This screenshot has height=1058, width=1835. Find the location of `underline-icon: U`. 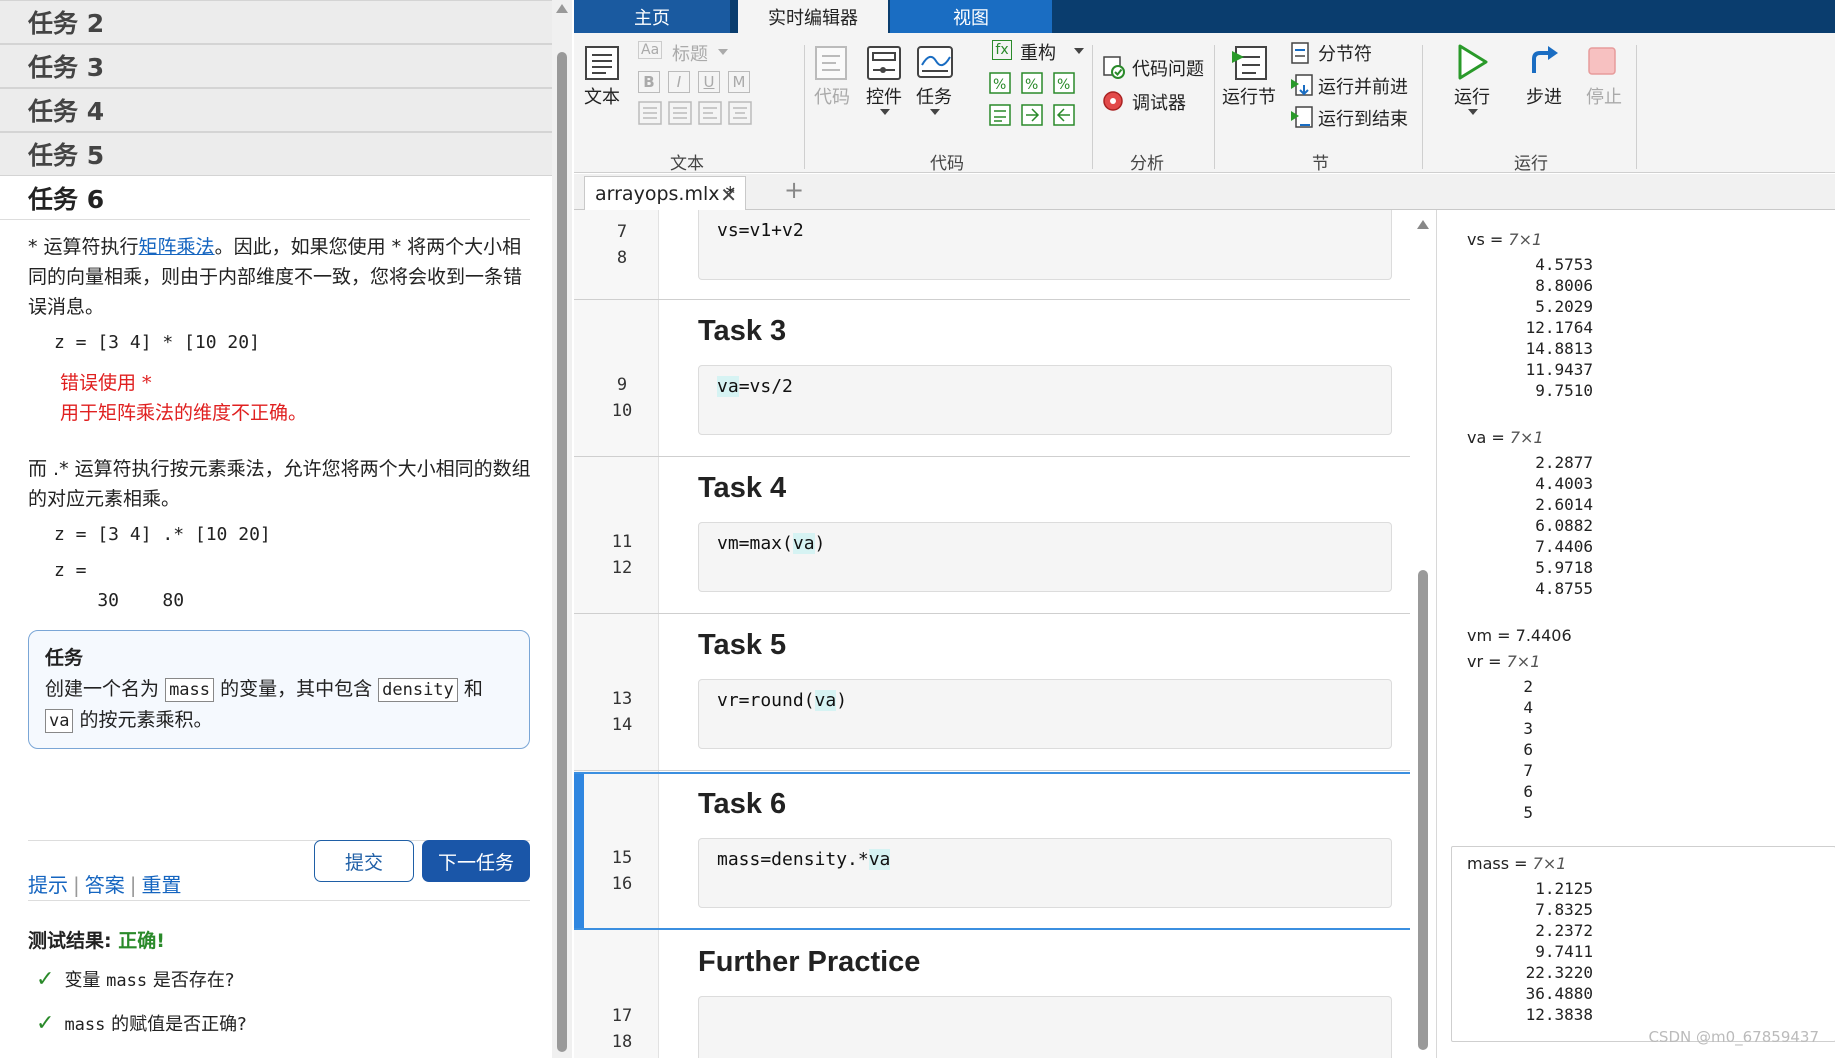

underline-icon: U is located at coordinates (709, 82).